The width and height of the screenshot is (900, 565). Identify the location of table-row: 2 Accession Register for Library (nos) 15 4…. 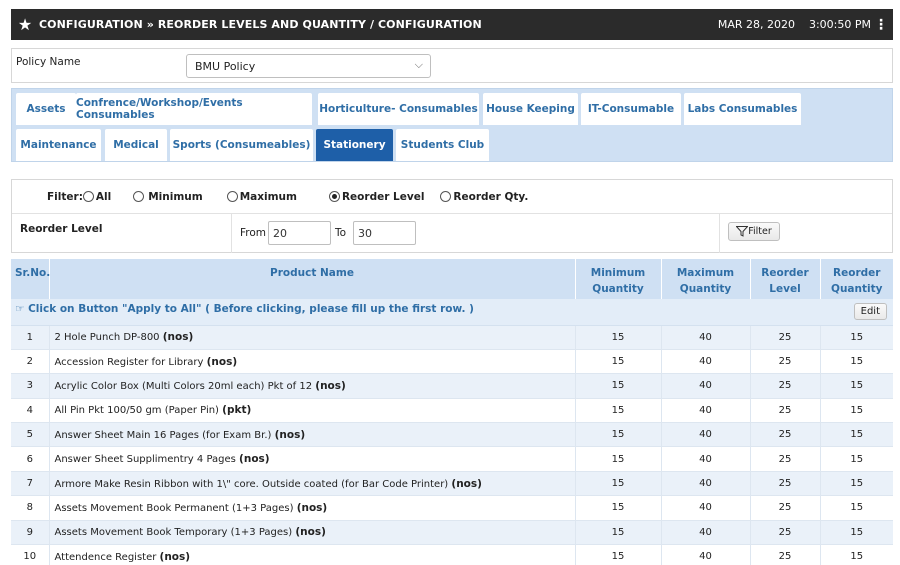
(452, 362).